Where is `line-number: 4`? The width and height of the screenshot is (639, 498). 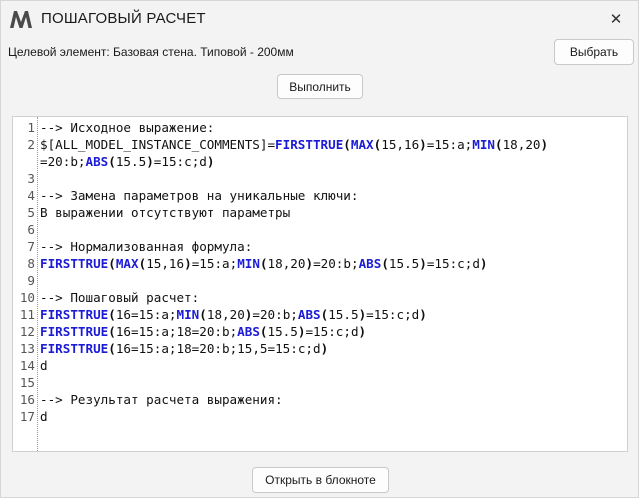 line-number: 4 is located at coordinates (31, 195).